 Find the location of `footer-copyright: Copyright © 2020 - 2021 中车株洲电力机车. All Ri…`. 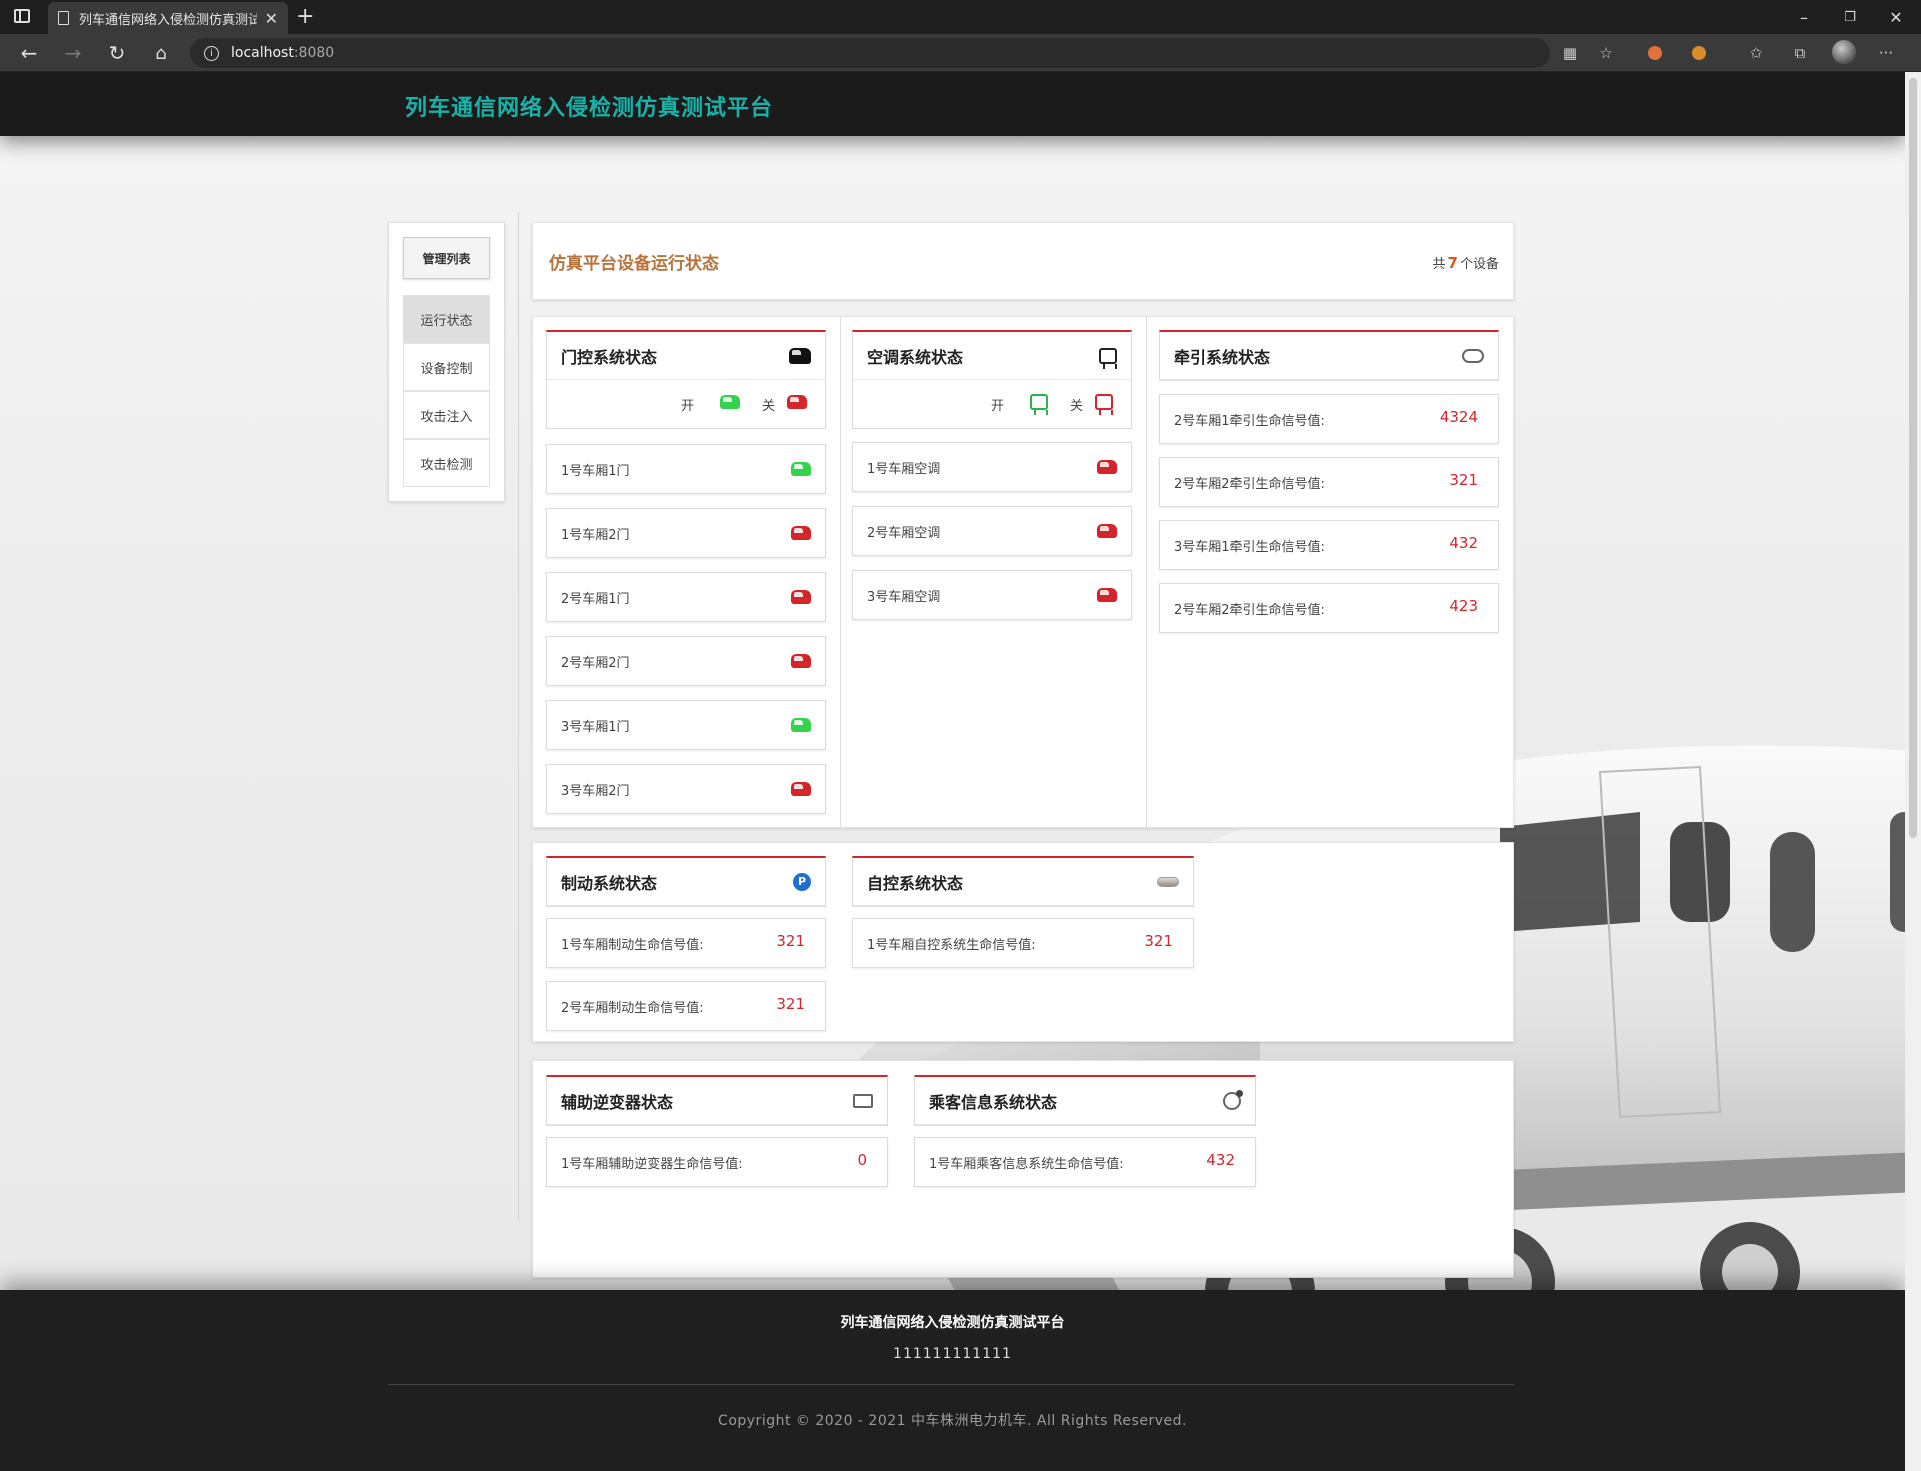

footer-copyright: Copyright © 2020 - 2021 中车株洲电力机车. All Ri… is located at coordinates (952, 1421).